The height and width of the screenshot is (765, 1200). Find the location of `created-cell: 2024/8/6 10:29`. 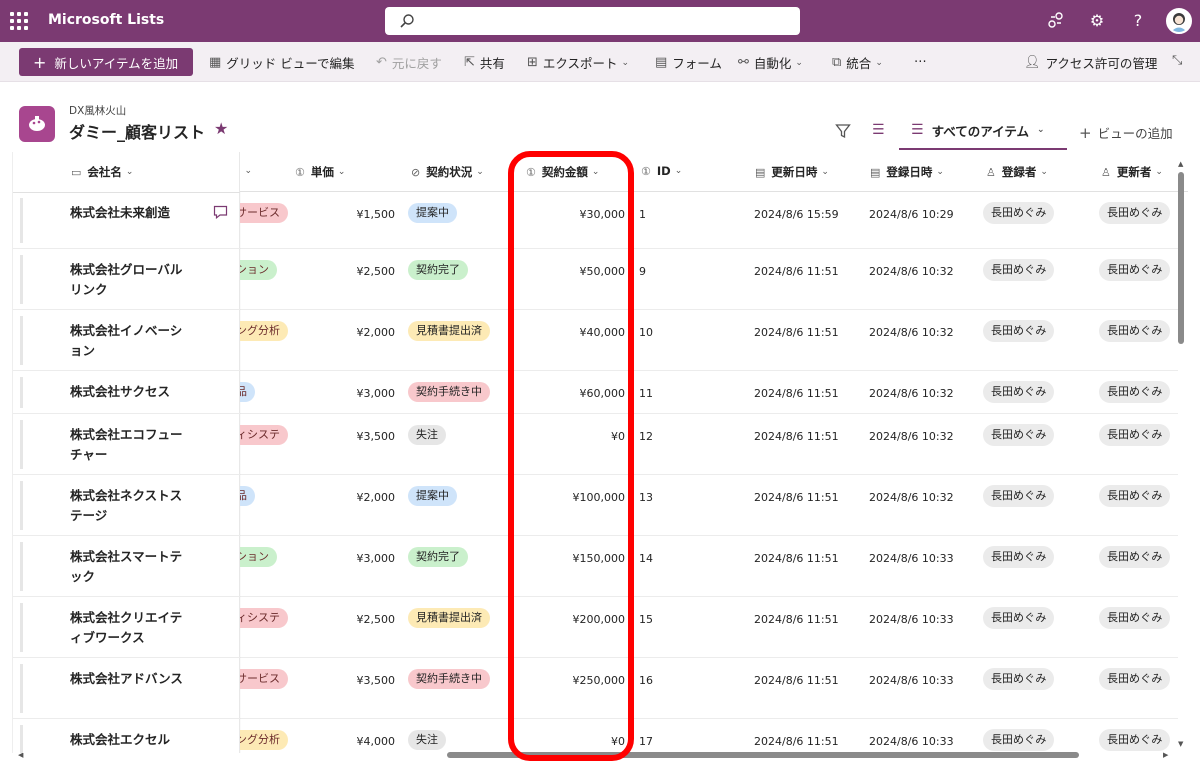

created-cell: 2024/8/6 10:29 is located at coordinates (911, 214).